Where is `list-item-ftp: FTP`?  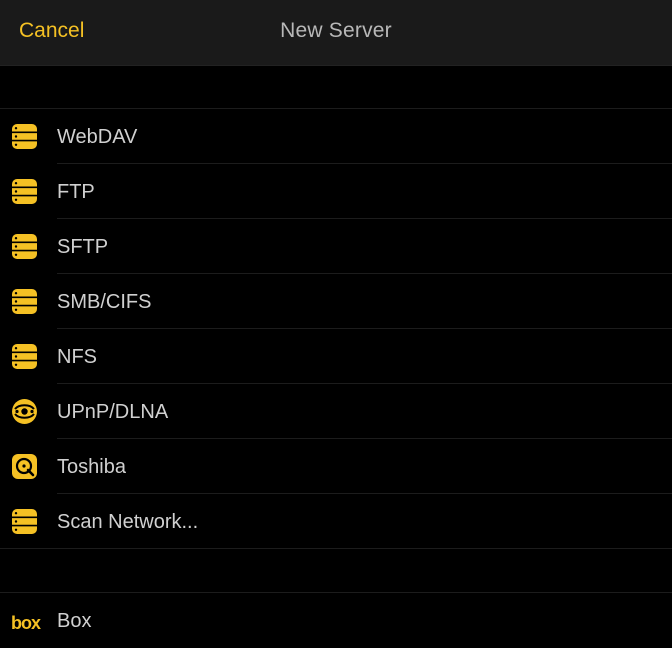
list-item-ftp: FTP is located at coordinates (336, 191).